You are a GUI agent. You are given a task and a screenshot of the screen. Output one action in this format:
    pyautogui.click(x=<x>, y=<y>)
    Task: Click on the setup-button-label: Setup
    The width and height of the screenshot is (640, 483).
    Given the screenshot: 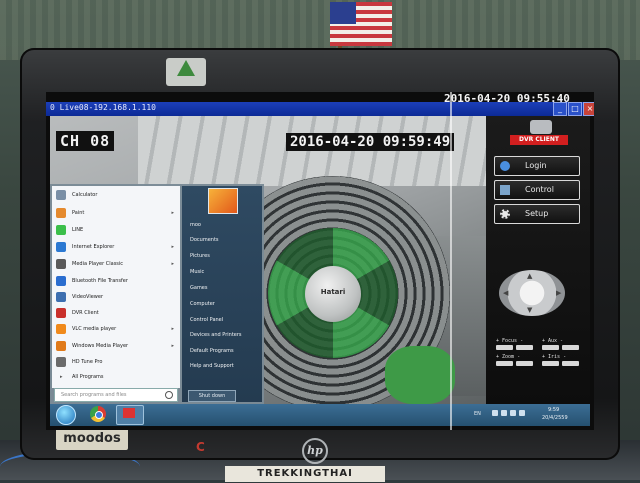 What is the action you would take?
    pyautogui.click(x=537, y=213)
    